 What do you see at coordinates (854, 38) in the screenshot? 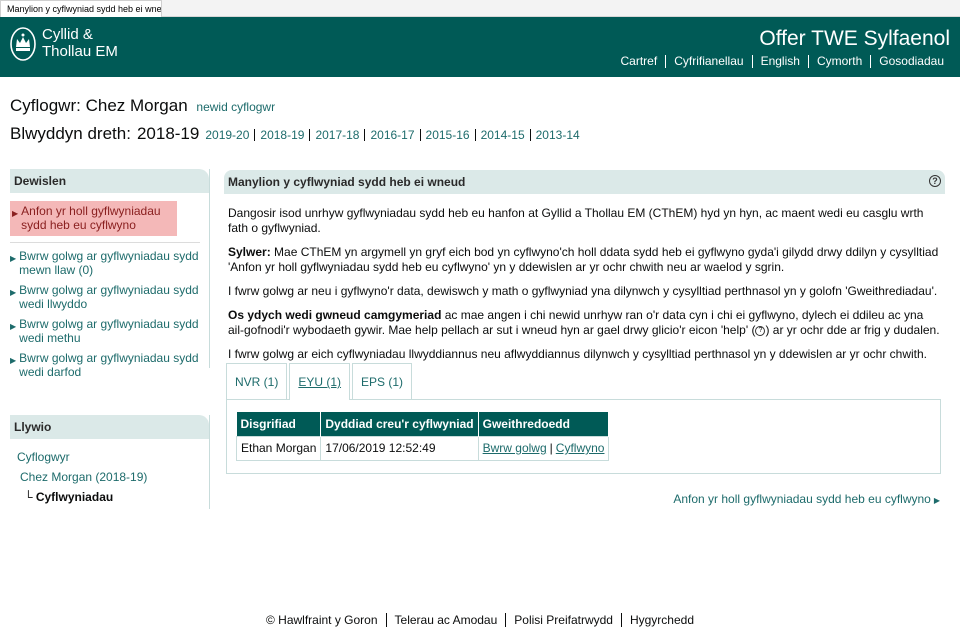
I see `service-name: Offer TWE Sylfaenol` at bounding box center [854, 38].